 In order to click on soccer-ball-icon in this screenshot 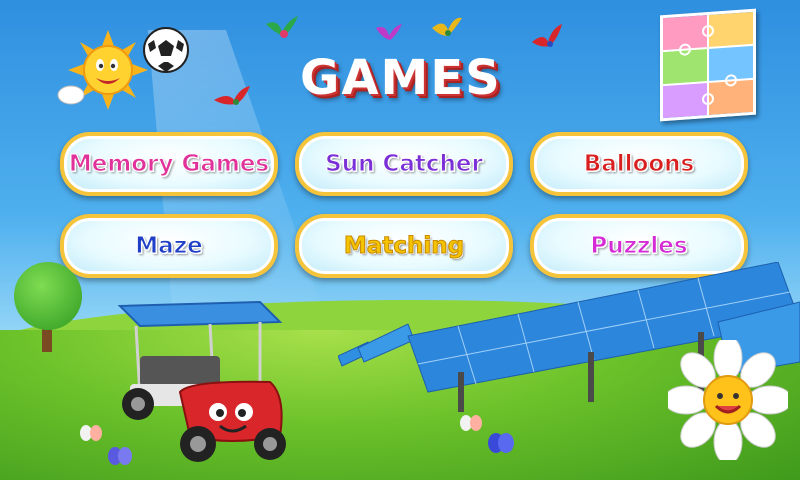, I will do `click(166, 50)`.